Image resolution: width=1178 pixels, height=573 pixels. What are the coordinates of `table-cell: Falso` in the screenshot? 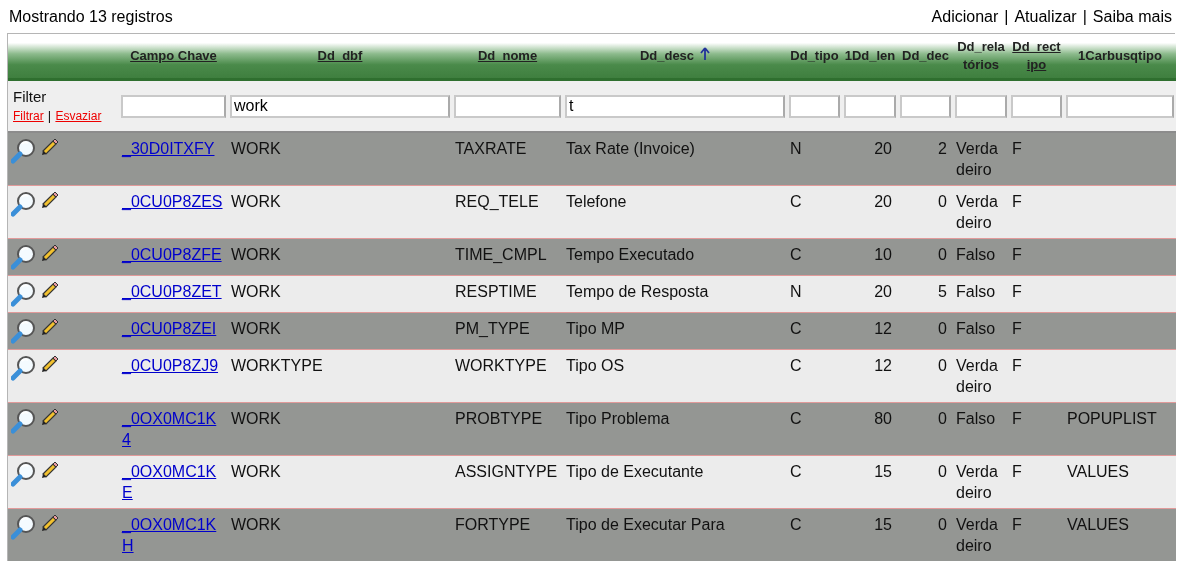 It's located at (976, 291).